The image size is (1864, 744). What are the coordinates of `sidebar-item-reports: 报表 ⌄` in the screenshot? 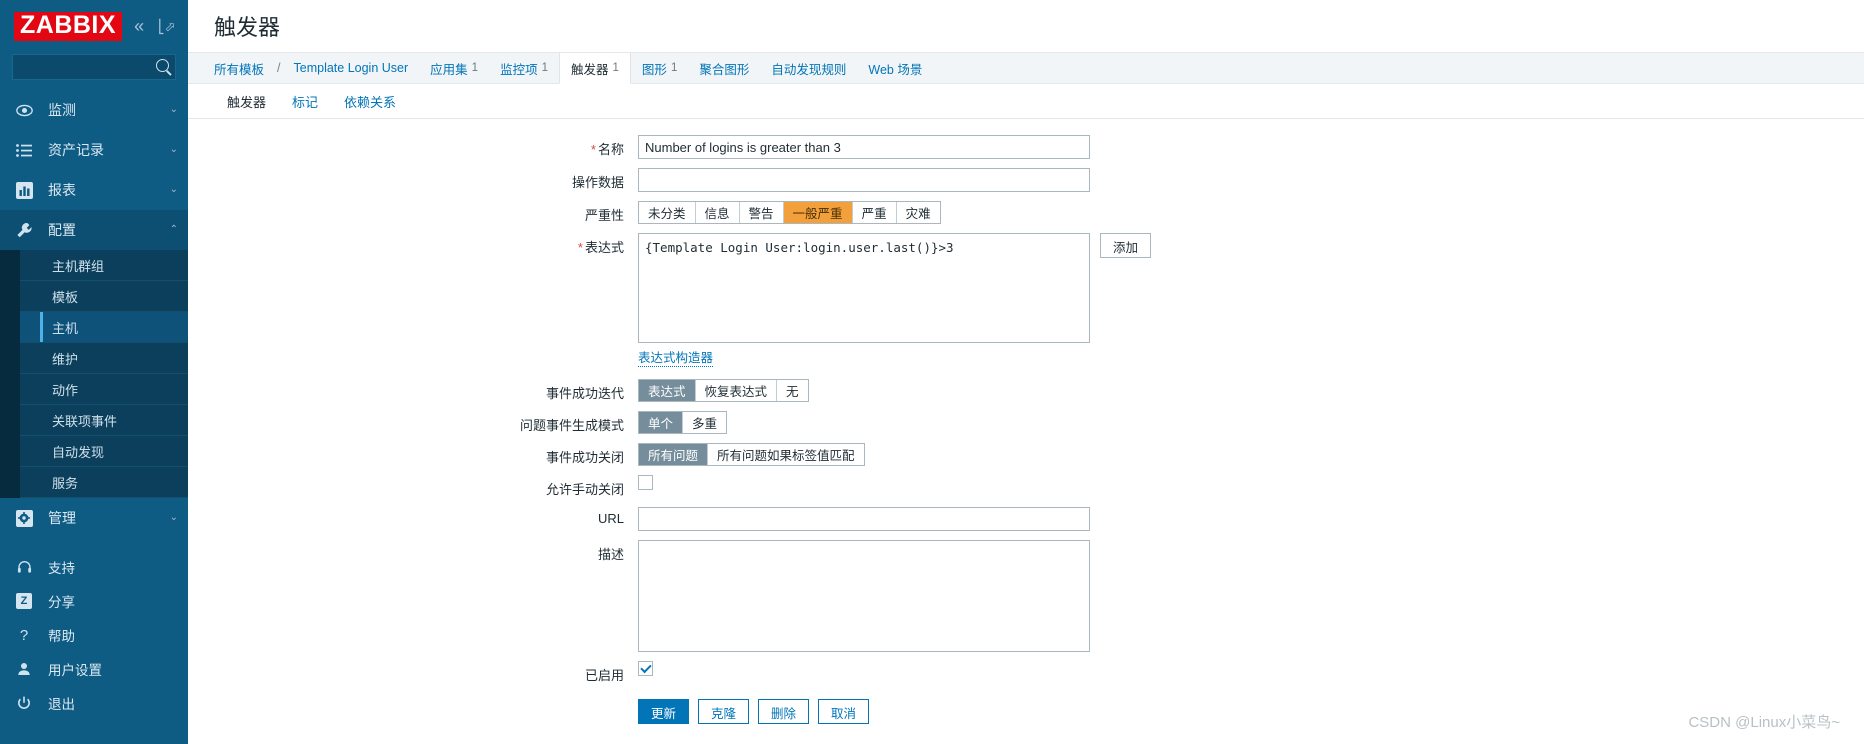 It's located at (94, 190).